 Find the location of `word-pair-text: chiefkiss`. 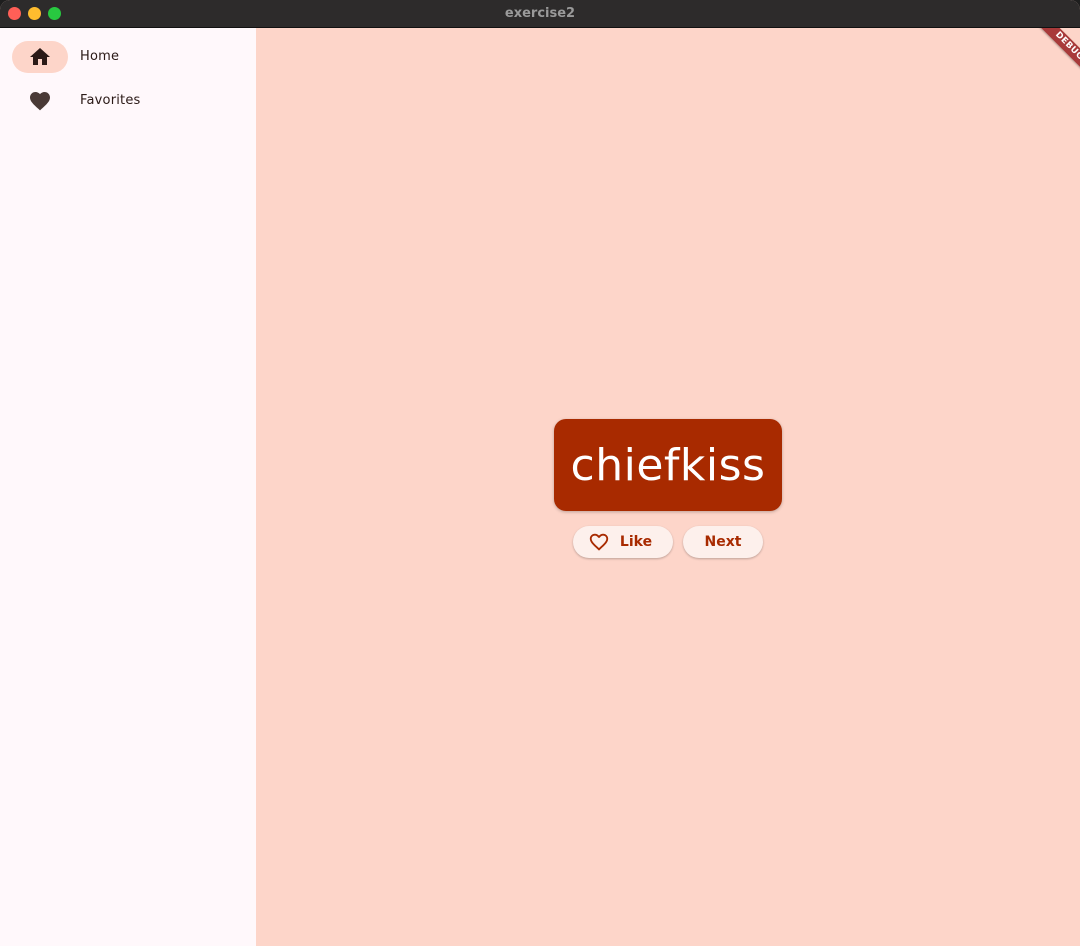

word-pair-text: chiefkiss is located at coordinates (668, 465).